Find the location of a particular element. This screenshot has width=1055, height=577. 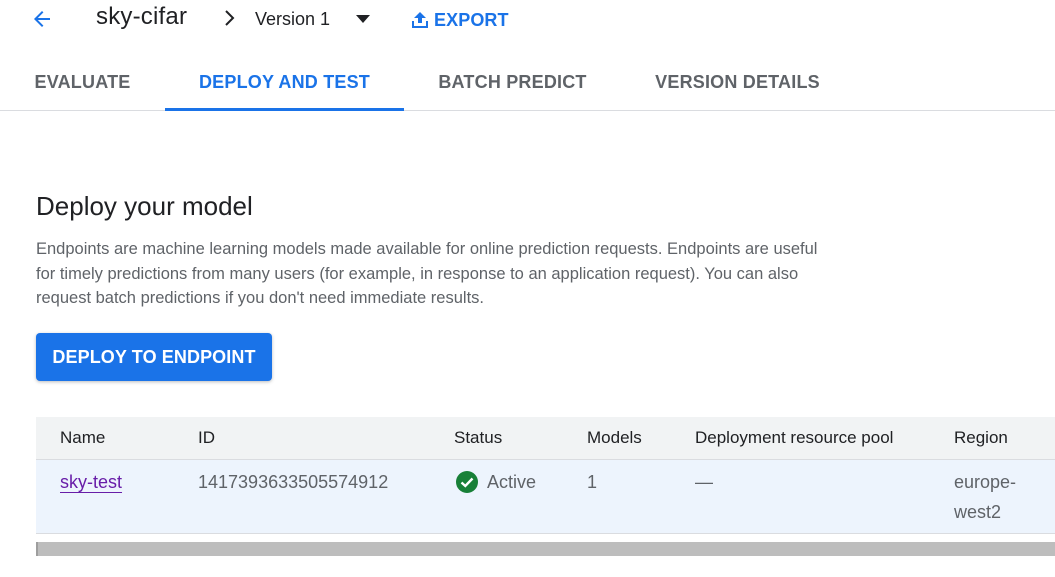

upload-icon is located at coordinates (420, 20).